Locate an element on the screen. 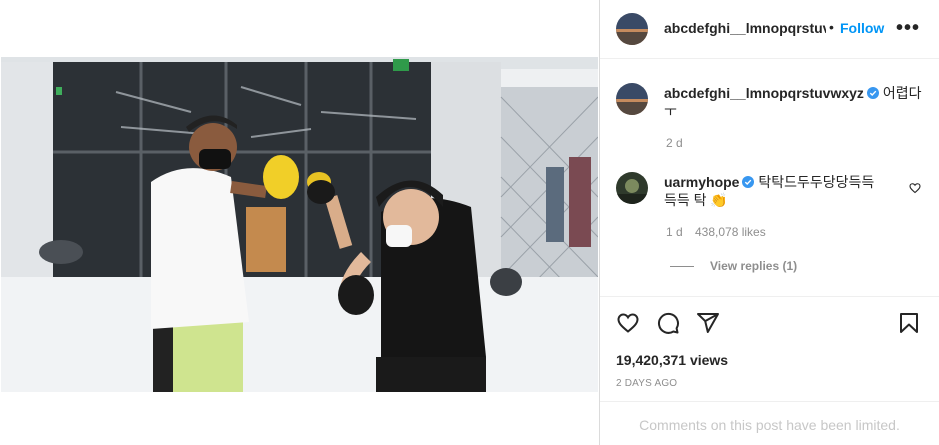 This screenshot has height=445, width=939. comments-limited-bar: Comments on this post have been limited. is located at coordinates (769, 423).